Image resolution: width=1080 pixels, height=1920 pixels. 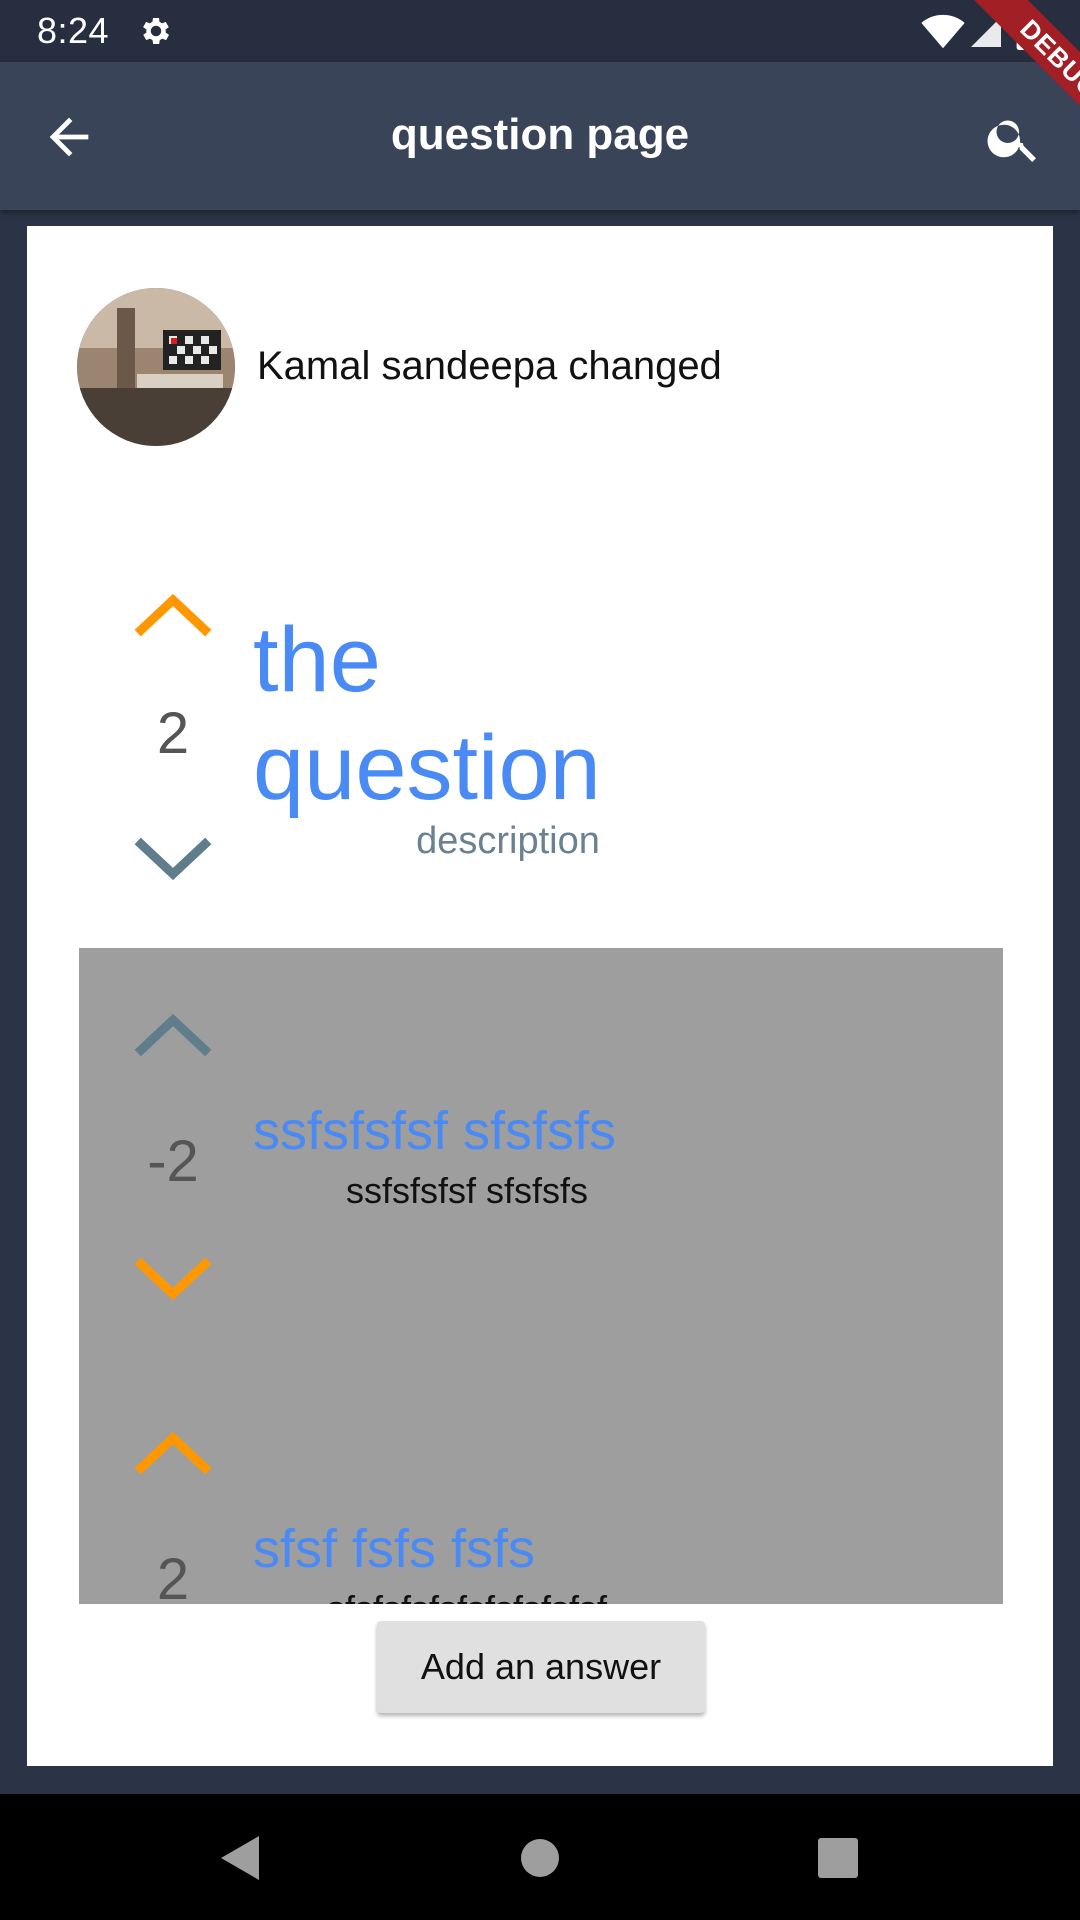 I want to click on answer-title: ssfsfsfsf sfsfsfs, so click(x=435, y=1131).